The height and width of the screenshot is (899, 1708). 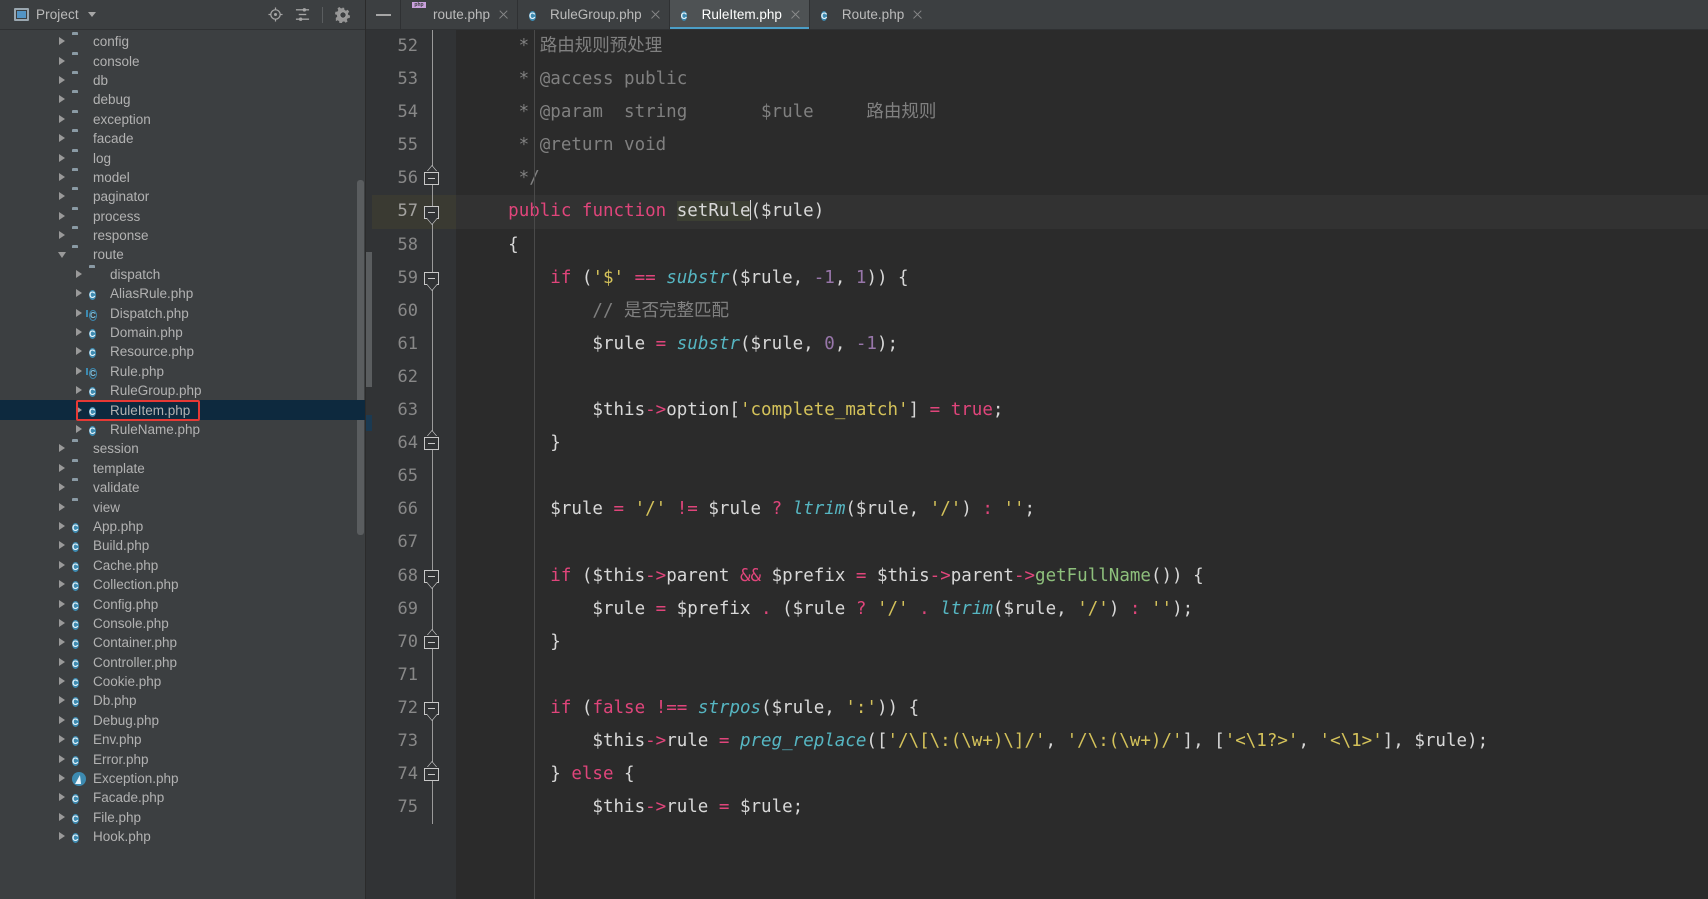 What do you see at coordinates (739, 14) in the screenshot?
I see `editor-tab-ruleitem: C RuleItem.php` at bounding box center [739, 14].